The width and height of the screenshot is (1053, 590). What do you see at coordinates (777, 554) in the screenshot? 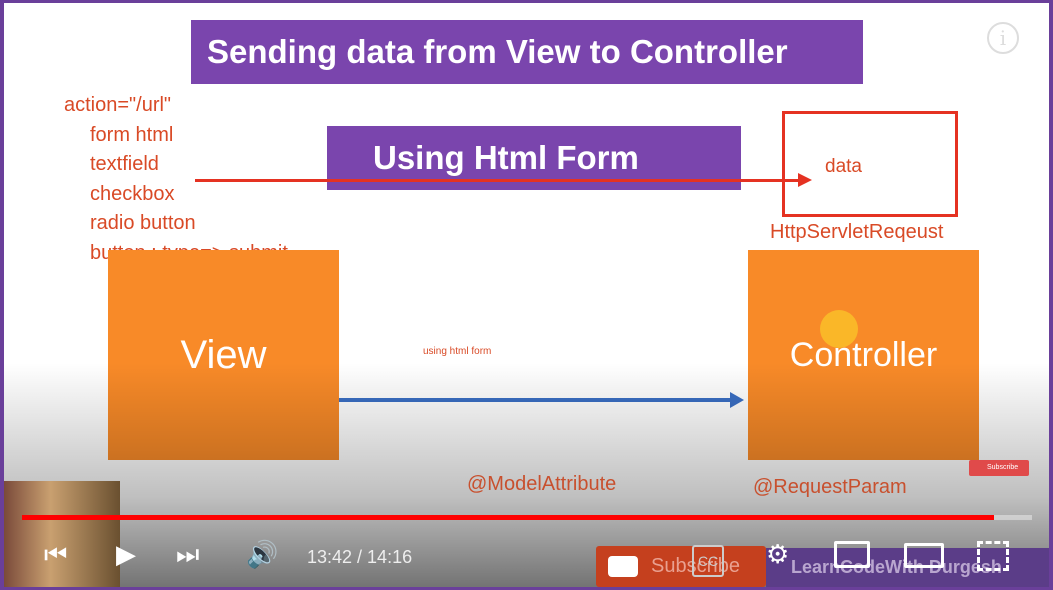
I see `settings-gear-icon: ⚙` at bounding box center [777, 554].